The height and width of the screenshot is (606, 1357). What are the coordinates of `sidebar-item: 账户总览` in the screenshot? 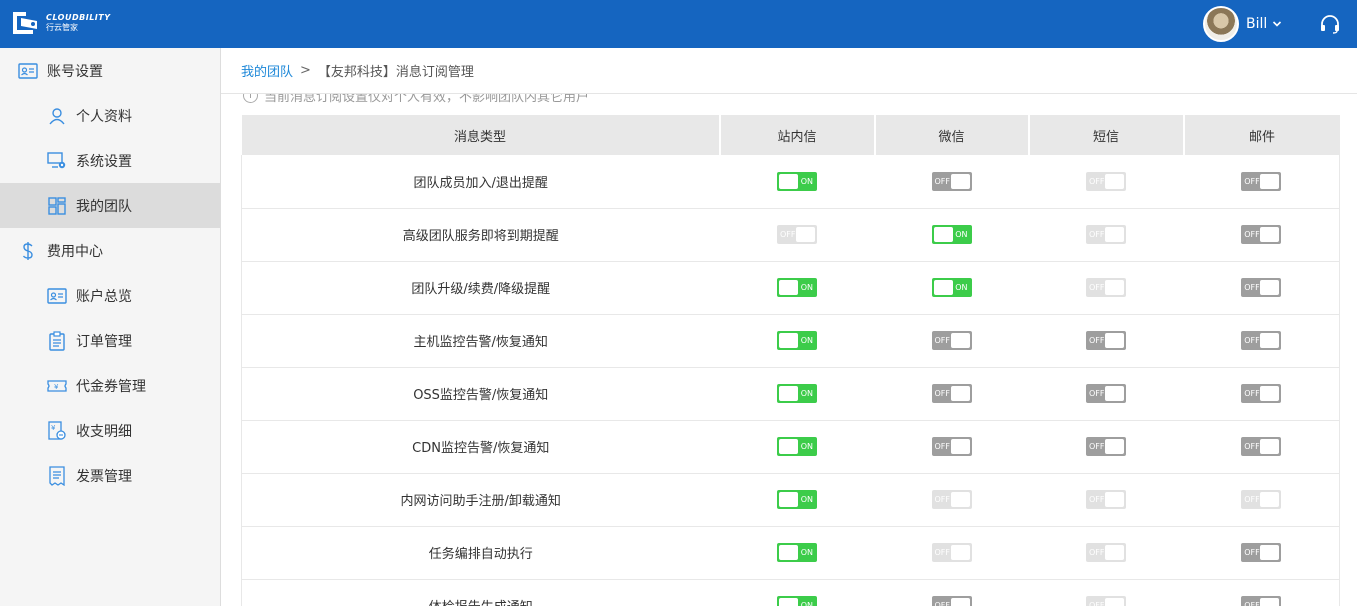 It's located at (110, 295).